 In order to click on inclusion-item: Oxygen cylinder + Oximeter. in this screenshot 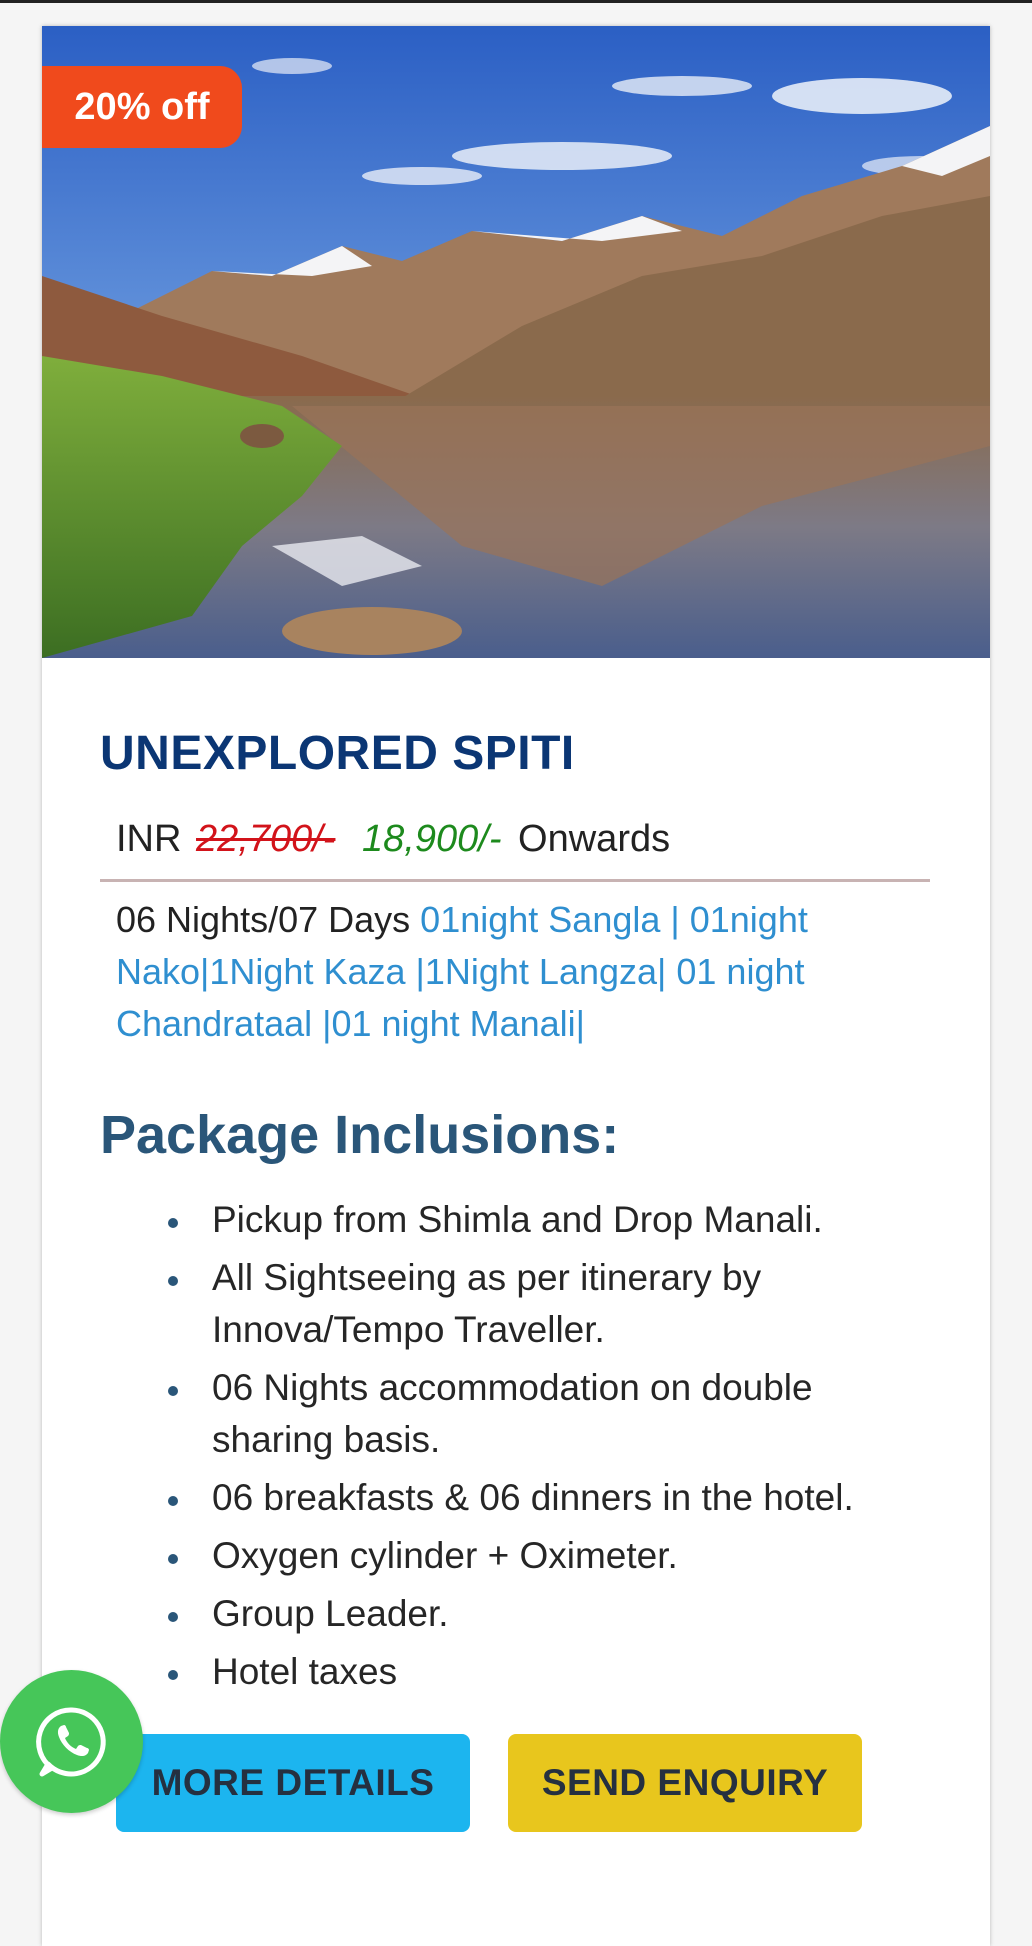, I will do `click(520, 1556)`.